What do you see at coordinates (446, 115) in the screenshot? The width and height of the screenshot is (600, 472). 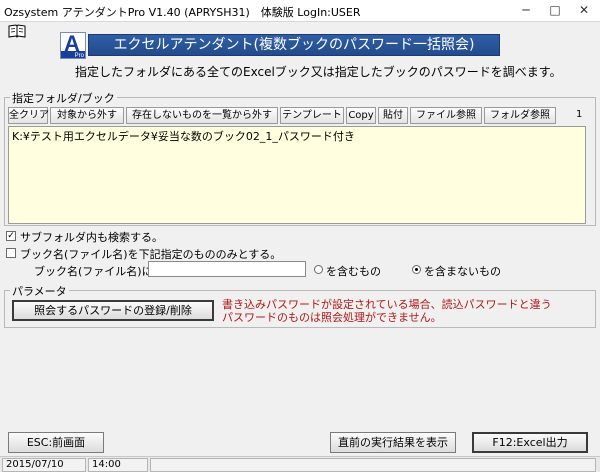 I see `file-browse-button: ファイル参照` at bounding box center [446, 115].